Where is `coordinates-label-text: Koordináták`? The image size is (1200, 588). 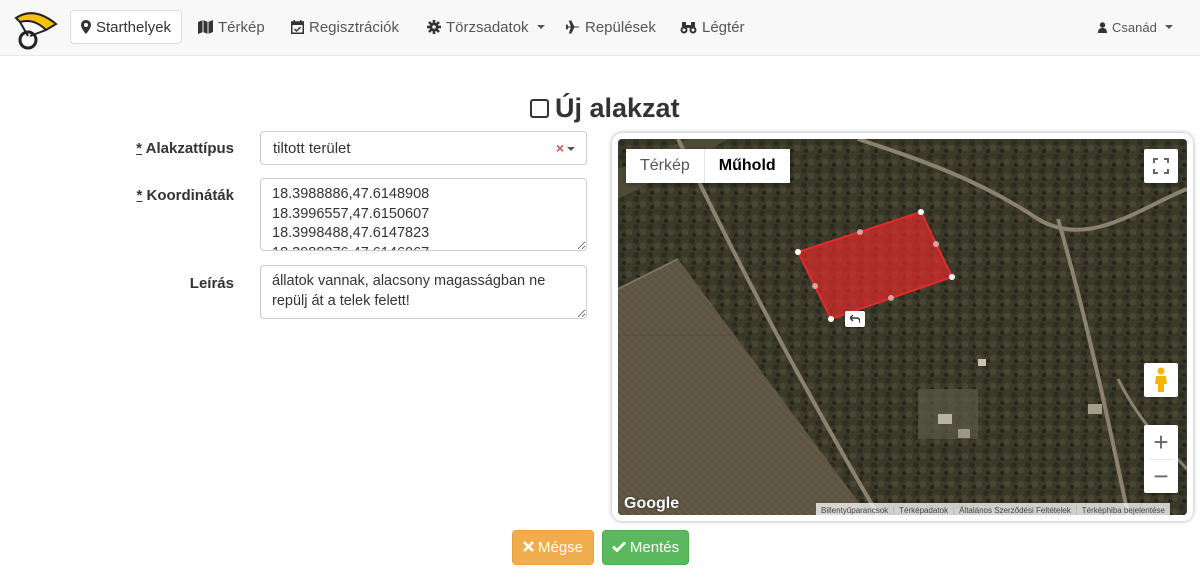
coordinates-label-text: Koordináták is located at coordinates (190, 195).